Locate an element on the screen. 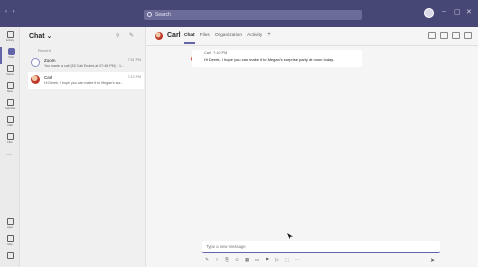 The image size is (478, 267). conversation-tabs: Chat Files Organization Activity + is located at coordinates (227, 38).